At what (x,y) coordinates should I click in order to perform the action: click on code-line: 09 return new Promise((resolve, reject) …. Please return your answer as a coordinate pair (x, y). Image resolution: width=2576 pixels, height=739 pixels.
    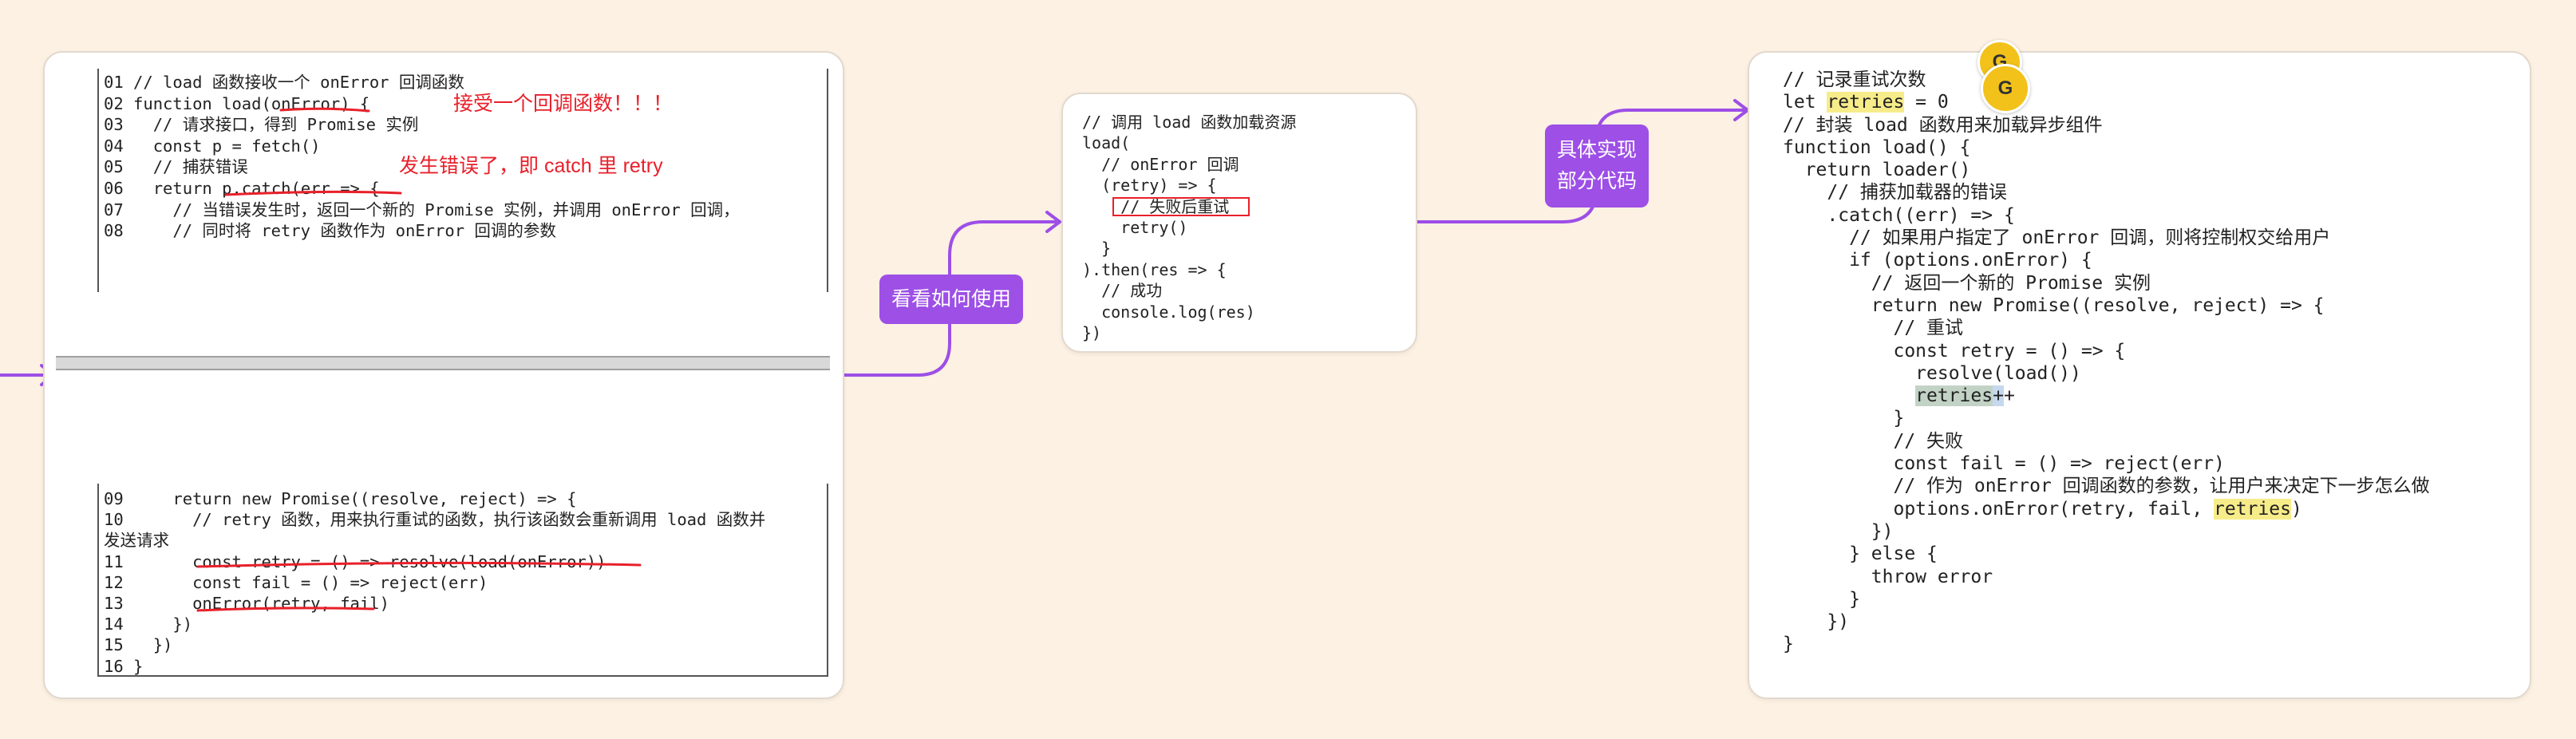
    Looking at the image, I should click on (340, 499).